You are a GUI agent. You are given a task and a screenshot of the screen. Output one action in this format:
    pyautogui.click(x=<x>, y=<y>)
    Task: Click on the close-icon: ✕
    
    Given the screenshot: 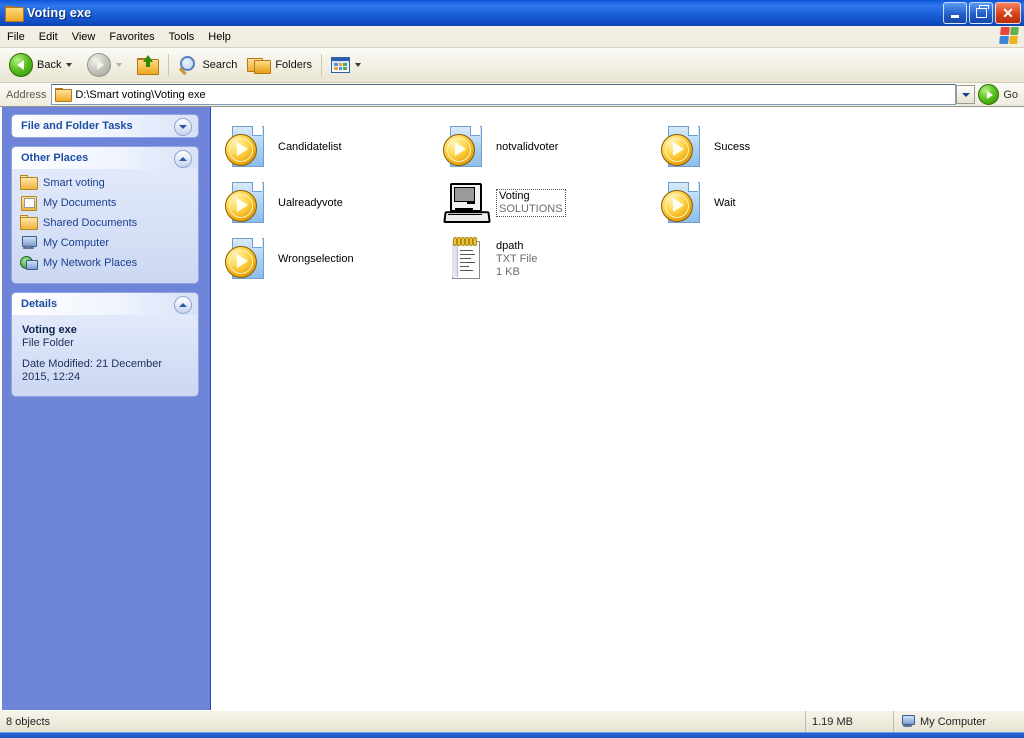 What is the action you would take?
    pyautogui.click(x=1008, y=13)
    